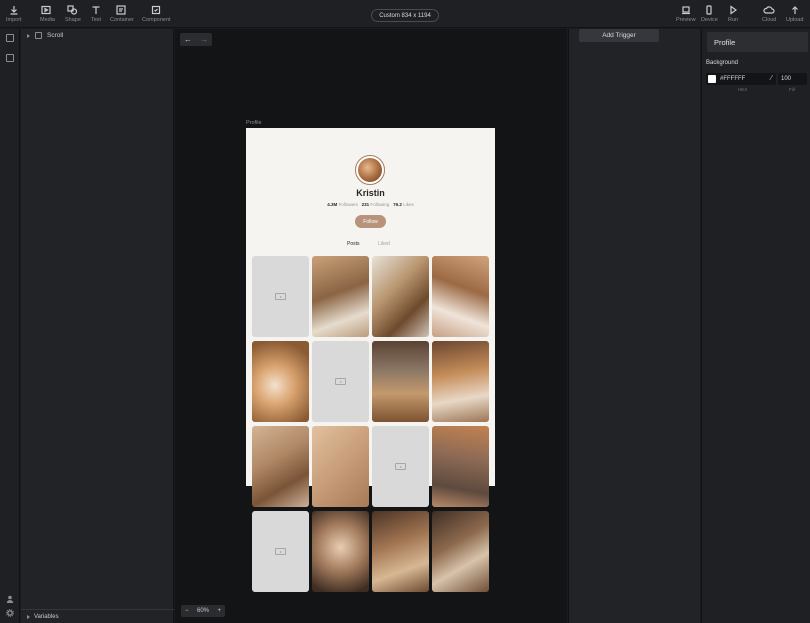 This screenshot has width=810, height=623. I want to click on profile-name: Kristin, so click(370, 193).